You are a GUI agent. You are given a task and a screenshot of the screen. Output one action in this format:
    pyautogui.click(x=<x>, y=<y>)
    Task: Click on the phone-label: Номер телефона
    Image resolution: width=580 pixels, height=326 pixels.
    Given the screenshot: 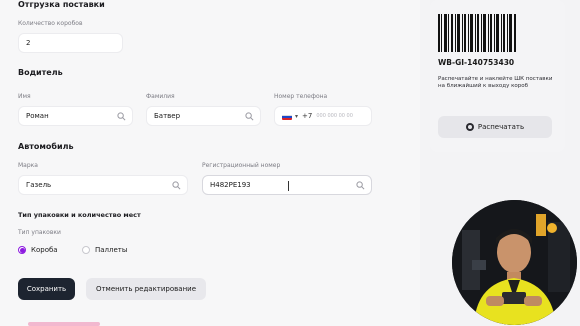 What is the action you would take?
    pyautogui.click(x=301, y=96)
    